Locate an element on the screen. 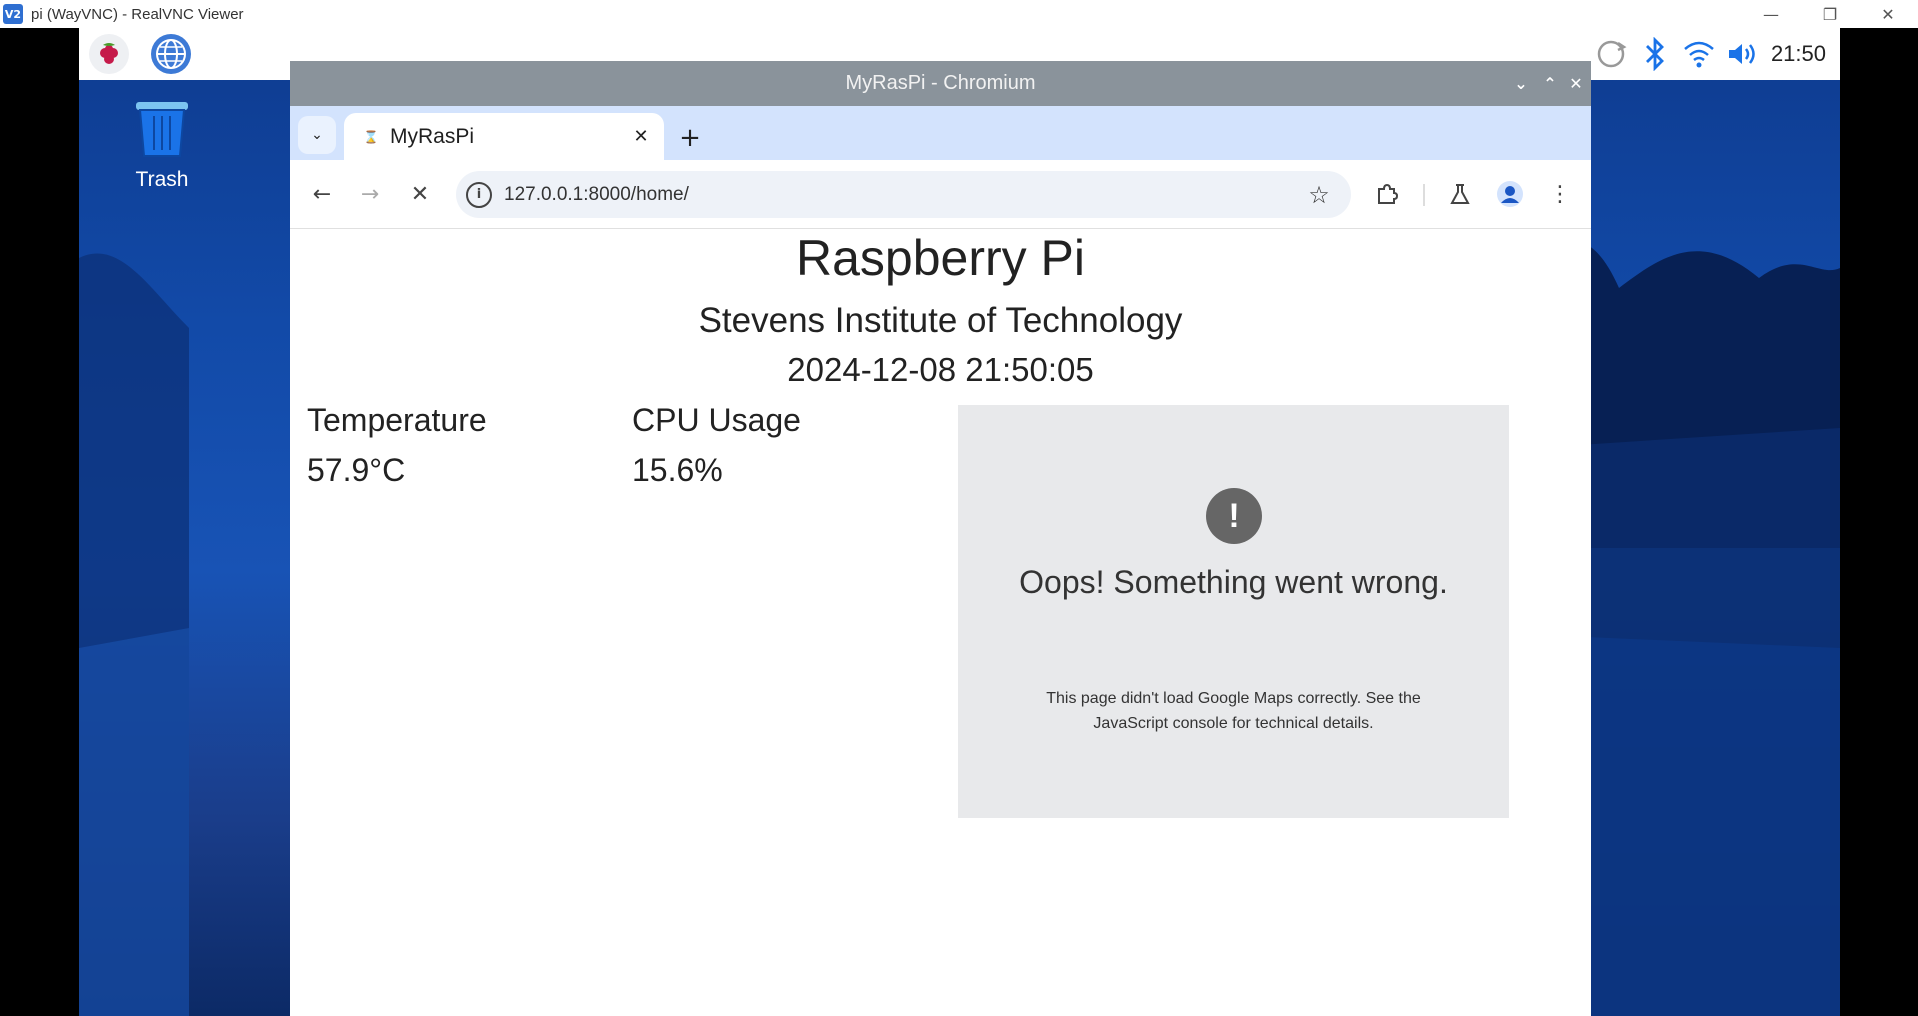  trash-label: Trash is located at coordinates (162, 179).